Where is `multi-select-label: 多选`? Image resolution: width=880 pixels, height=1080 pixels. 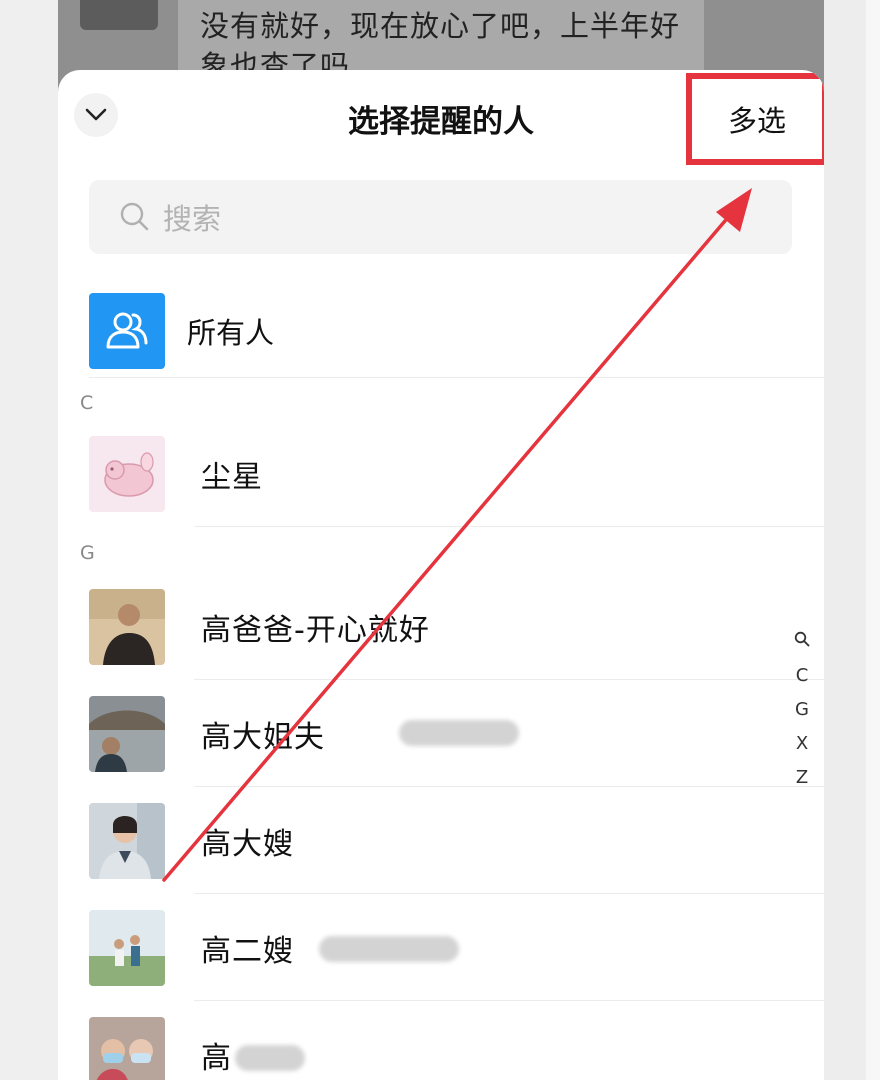
multi-select-label: 多选 is located at coordinates (756, 121).